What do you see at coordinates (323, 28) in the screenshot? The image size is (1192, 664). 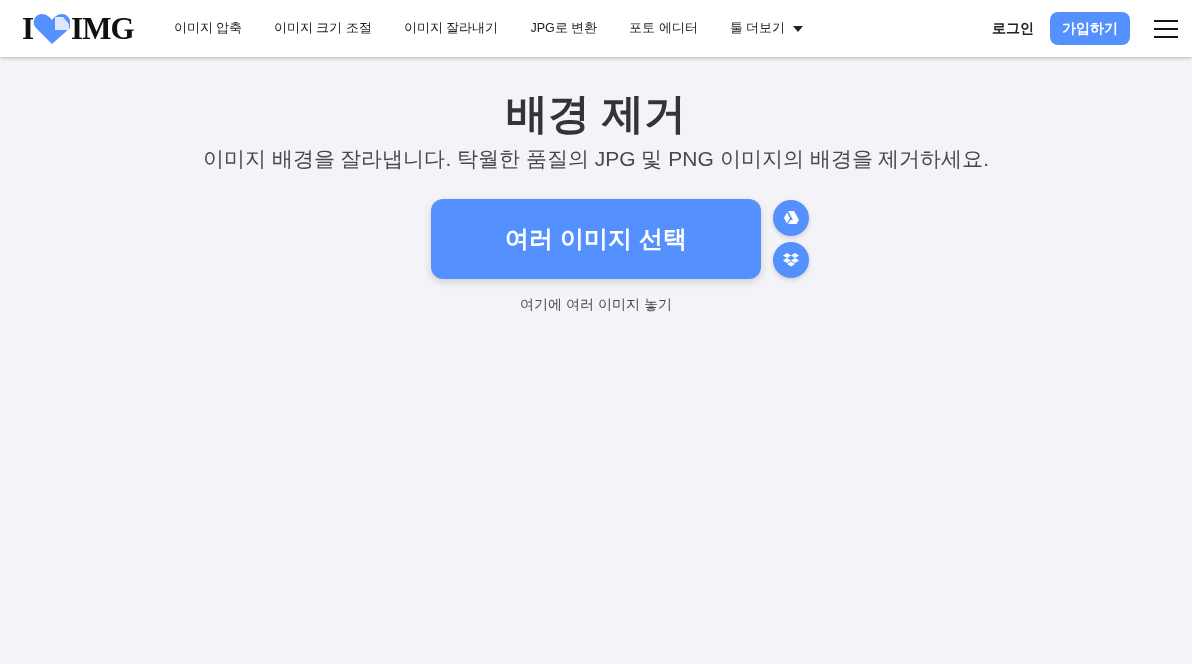 I see `nav-link: 이미지 크기 조절` at bounding box center [323, 28].